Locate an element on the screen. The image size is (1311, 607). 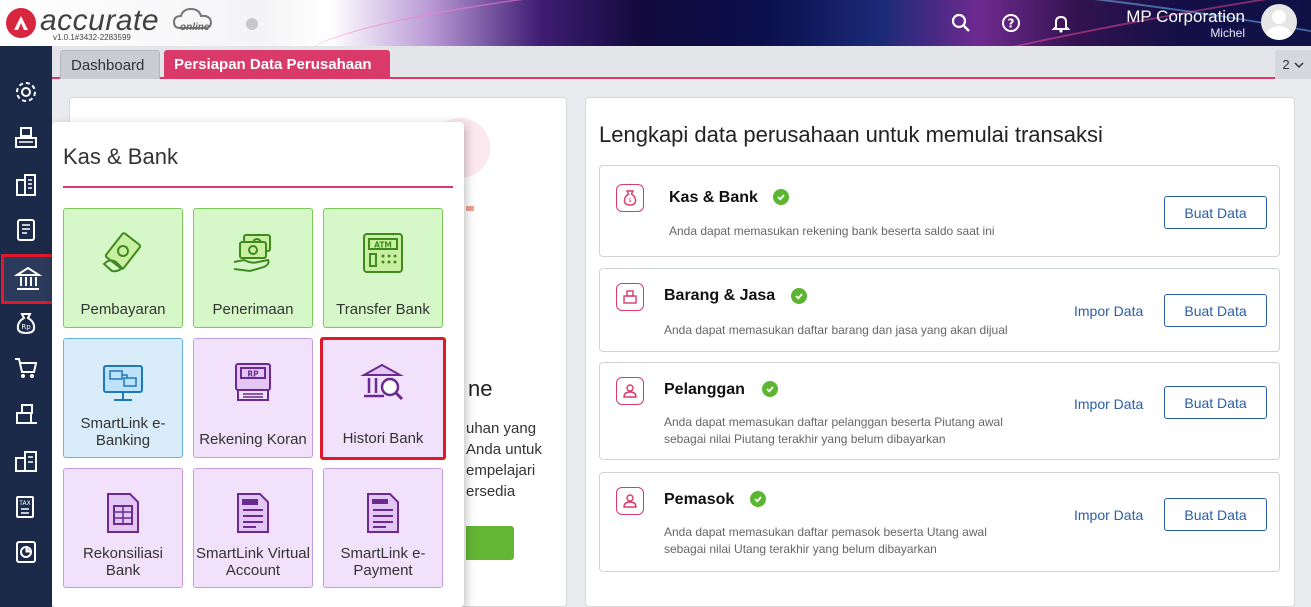
menu-tile-smartlink-e-payment: SmartLink e-Payment is located at coordinates (383, 528).